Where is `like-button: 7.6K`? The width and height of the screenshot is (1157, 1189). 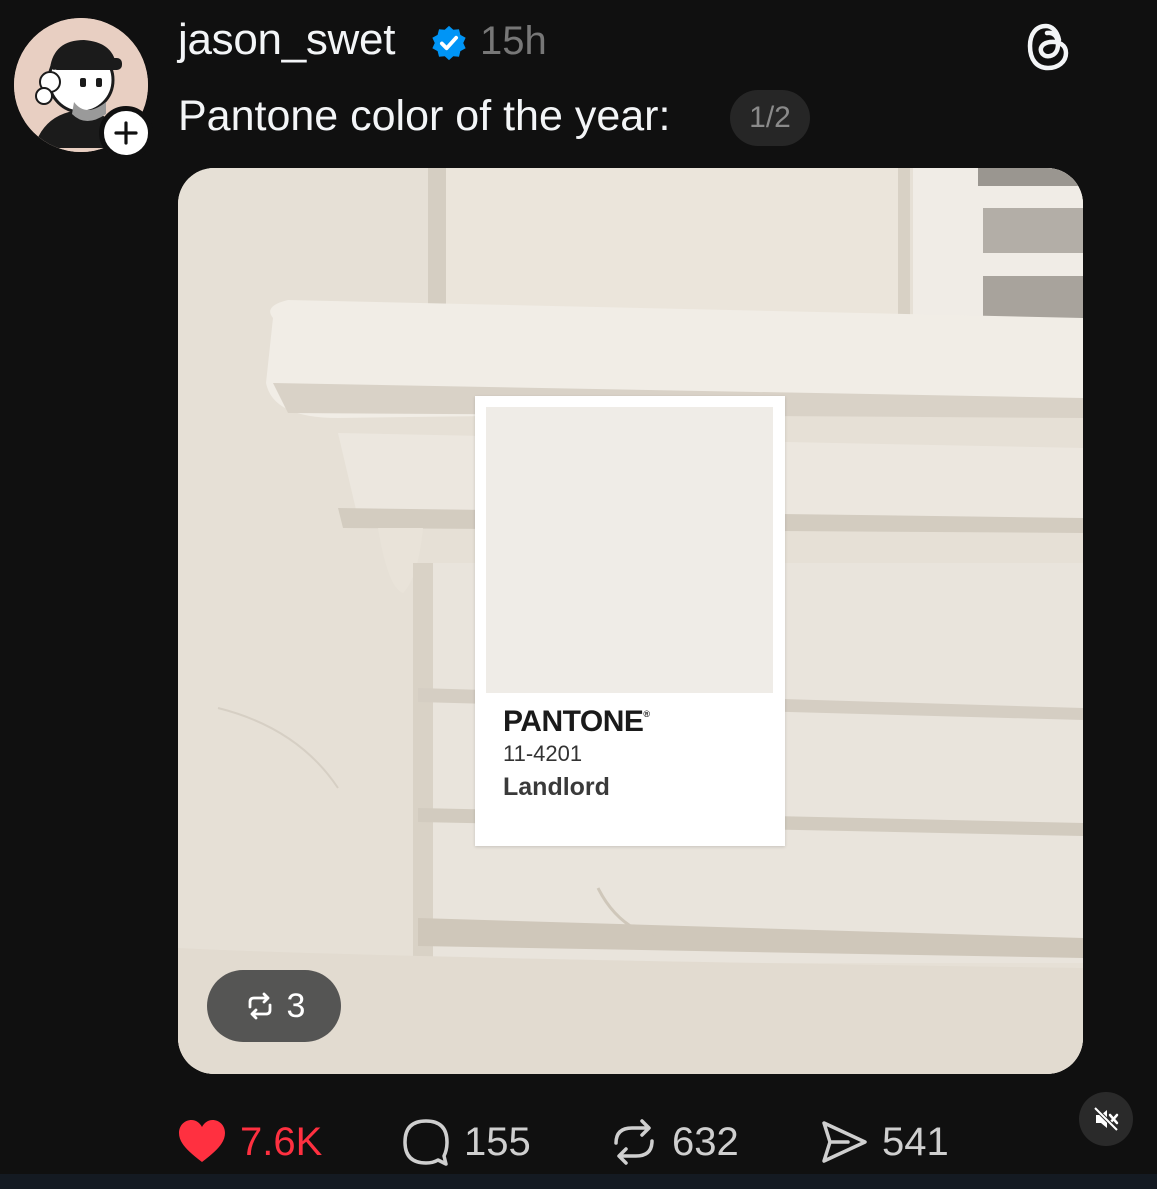 like-button: 7.6K is located at coordinates (249, 1142).